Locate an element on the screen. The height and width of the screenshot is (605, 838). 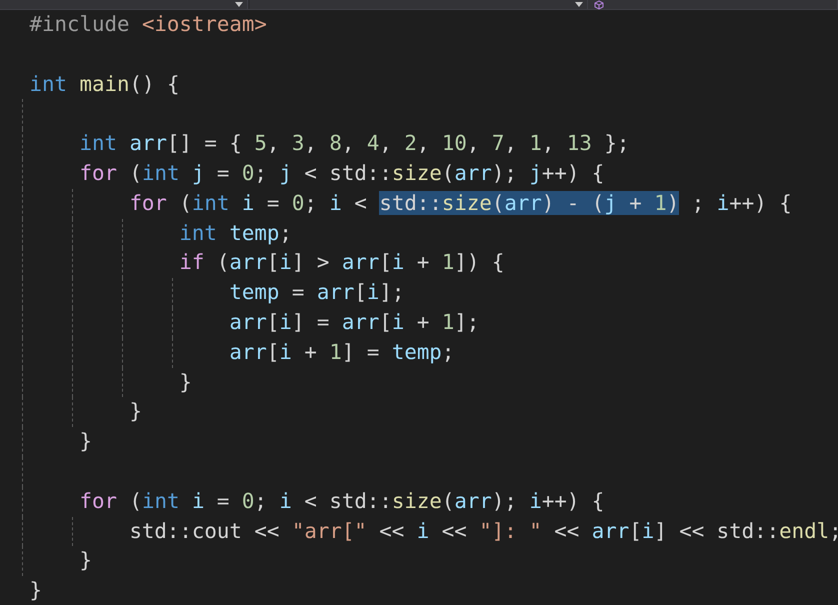
code-line: int main() { is located at coordinates (105, 84).